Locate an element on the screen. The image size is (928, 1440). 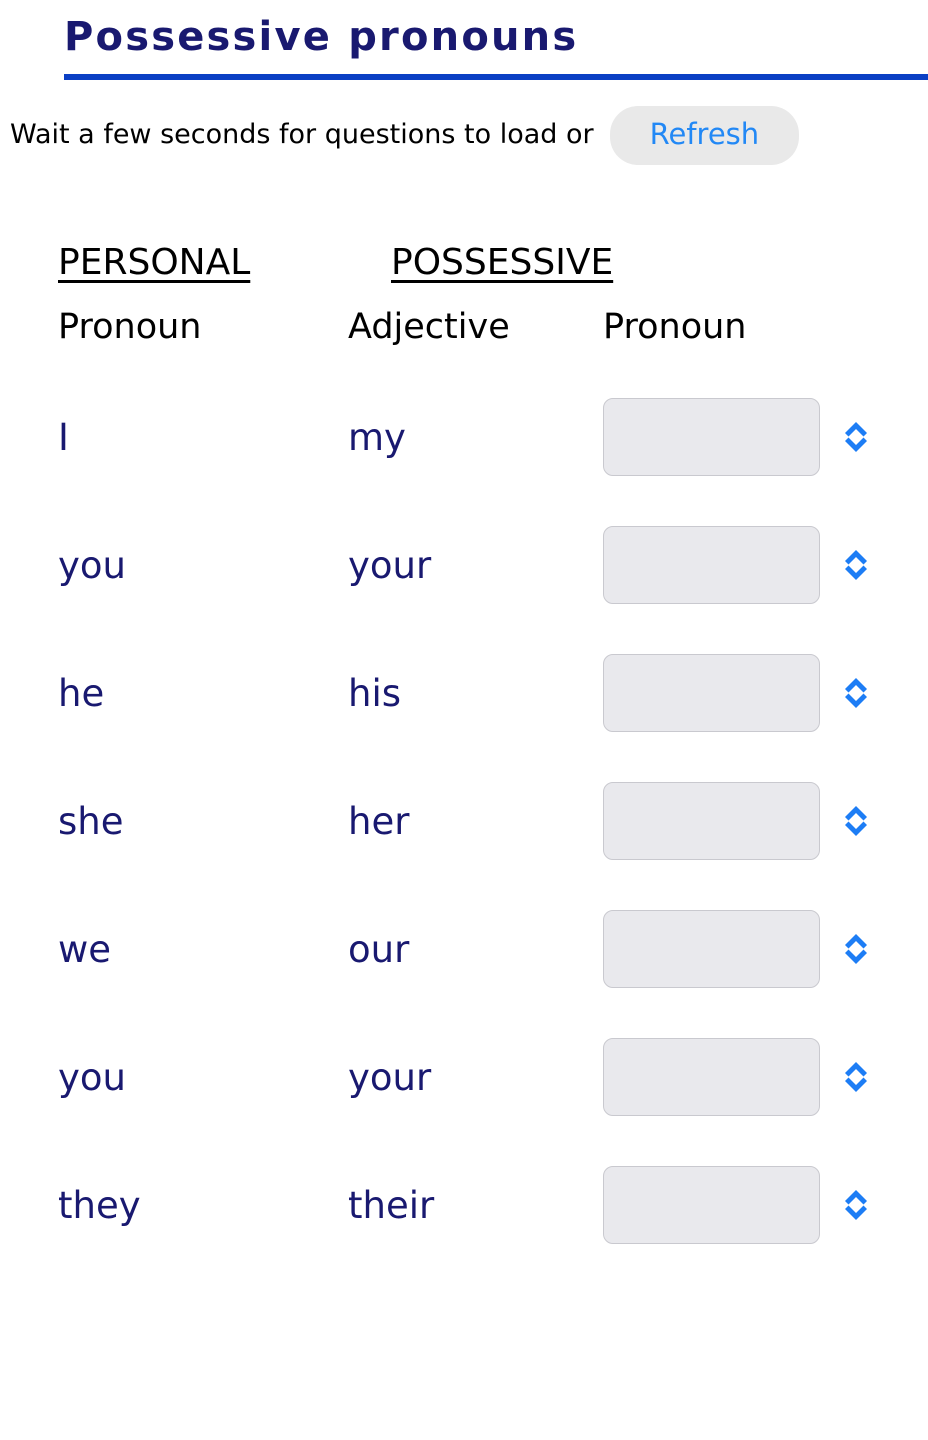
cell-possessive-adjective: their is located at coordinates (391, 1205).